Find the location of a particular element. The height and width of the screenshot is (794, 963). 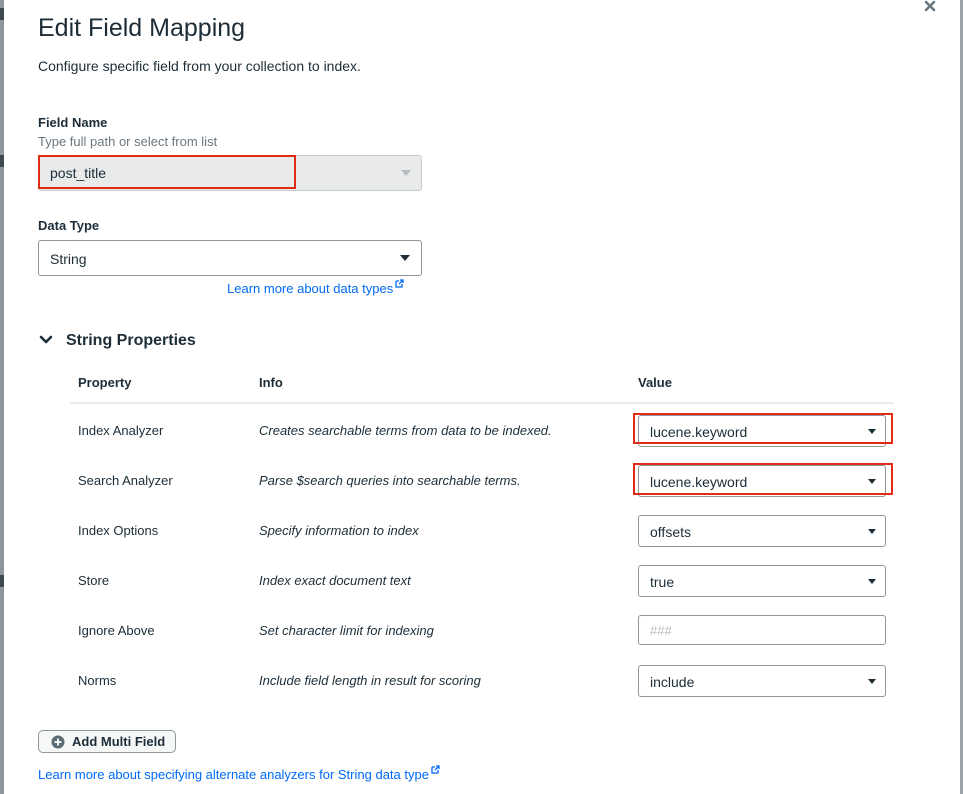

column-header-value: Value is located at coordinates (655, 382).